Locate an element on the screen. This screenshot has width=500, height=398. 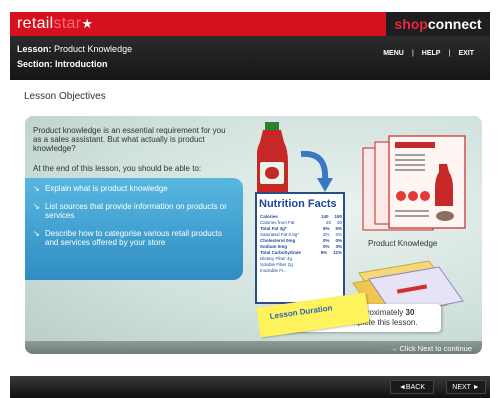
nutrition-title: Nutrition Facts is located at coordinates (298, 204).